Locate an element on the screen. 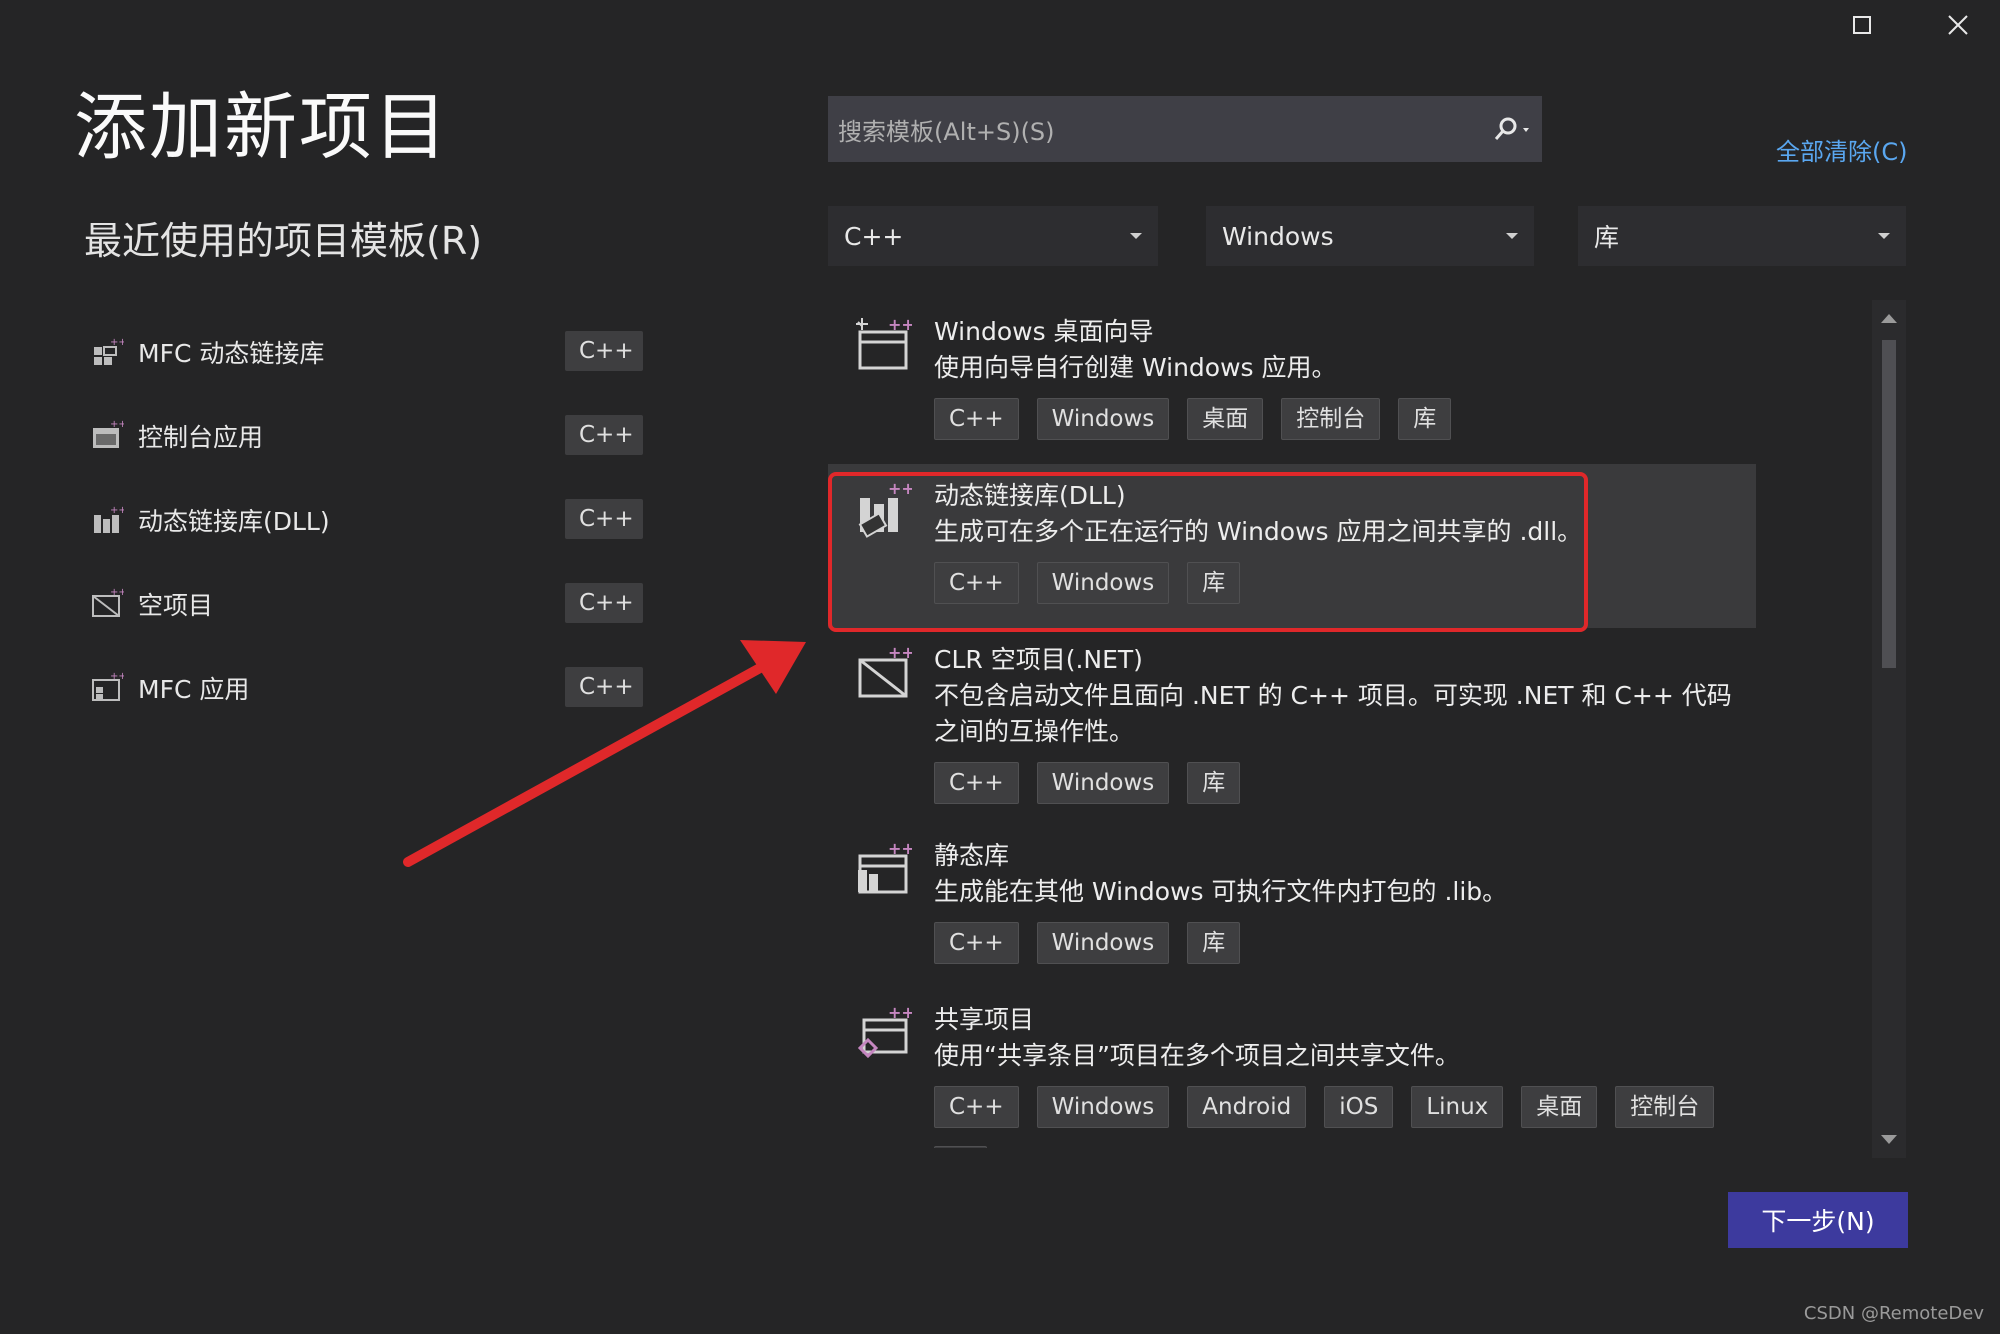 The image size is (2000, 1334). template-tags: C++ Windows Android iOS Linux 桌面 控制台 库 is located at coordinates (1345, 1117).